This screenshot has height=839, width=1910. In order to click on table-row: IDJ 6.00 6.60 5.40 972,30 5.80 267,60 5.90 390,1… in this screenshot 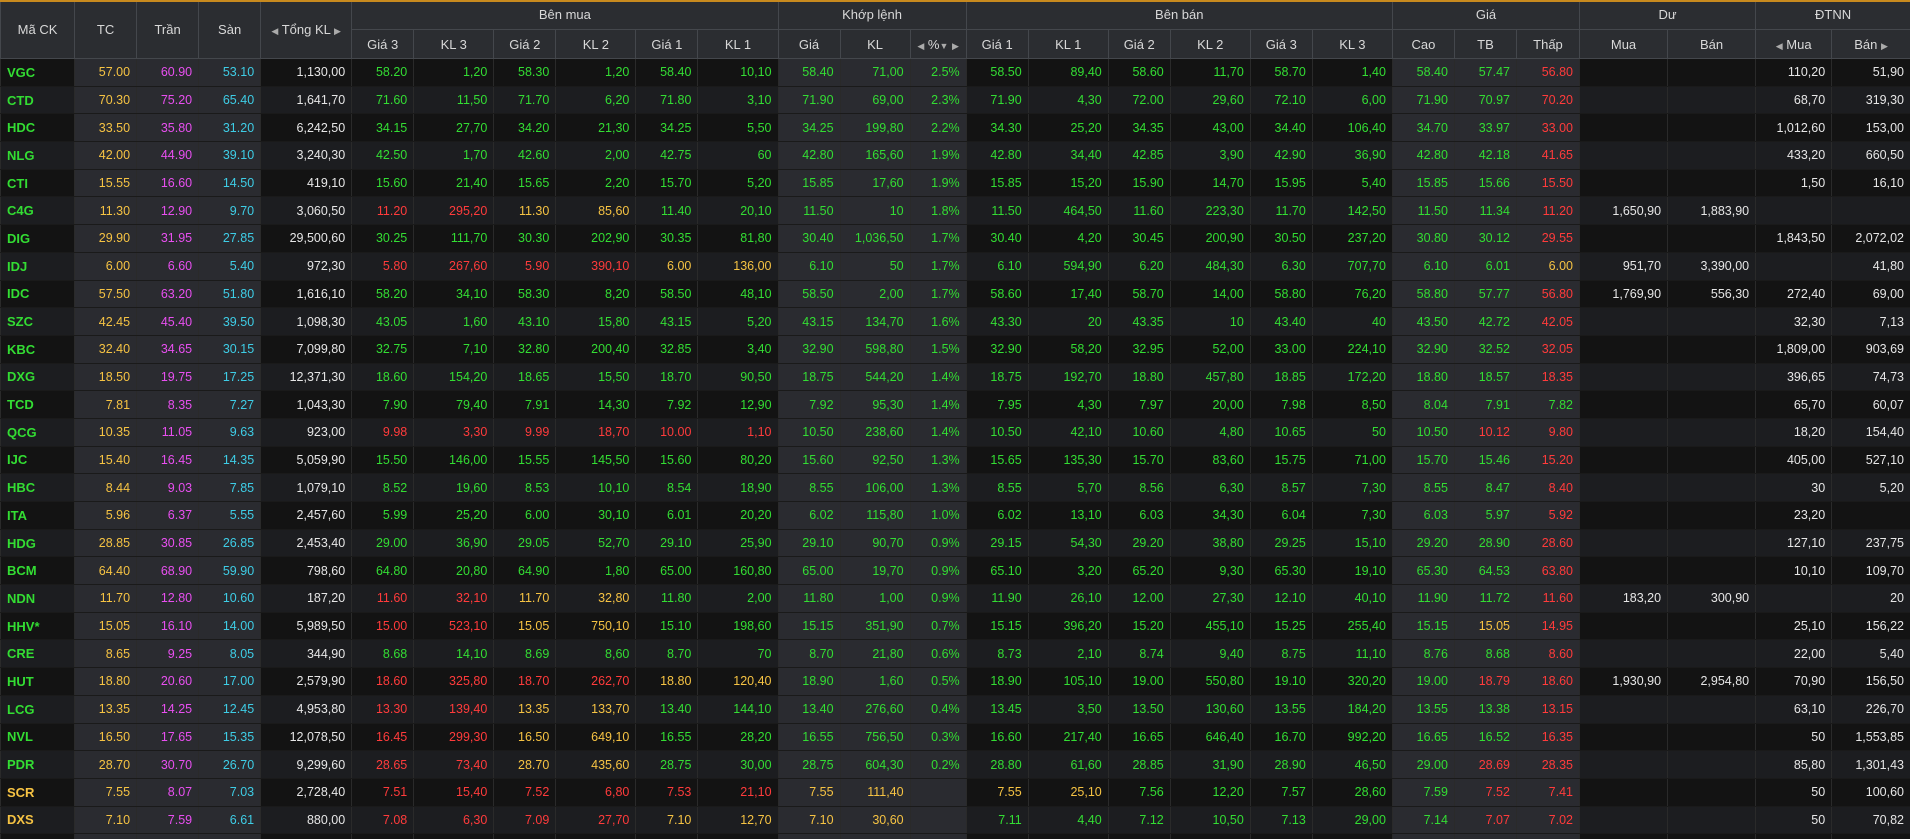, I will do `click(955, 266)`.